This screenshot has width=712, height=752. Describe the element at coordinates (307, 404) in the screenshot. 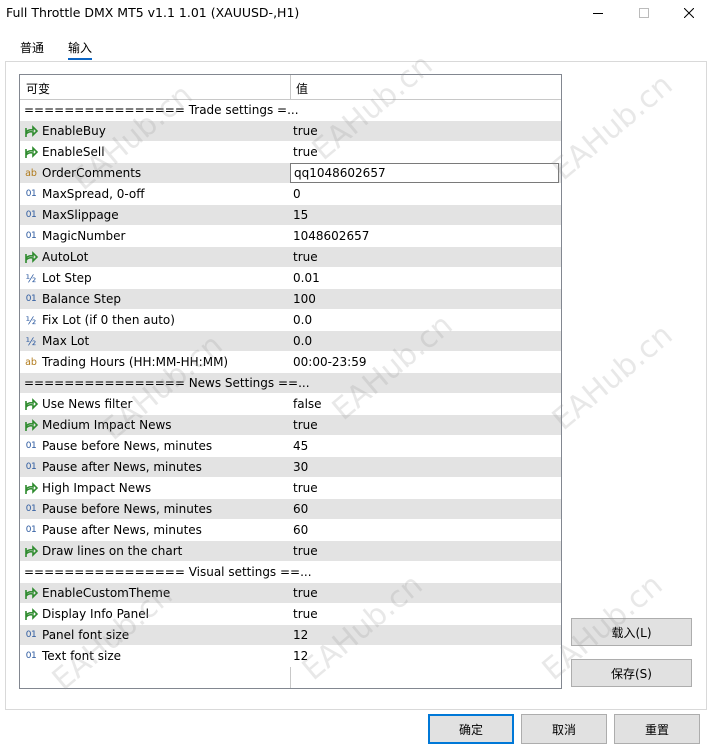

I see `parameter-value: false` at that location.